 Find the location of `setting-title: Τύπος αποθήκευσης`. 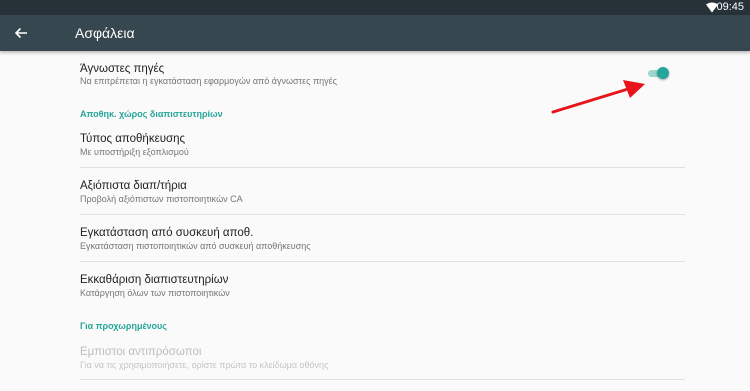

setting-title: Τύπος αποθήκευσης is located at coordinates (133, 139).